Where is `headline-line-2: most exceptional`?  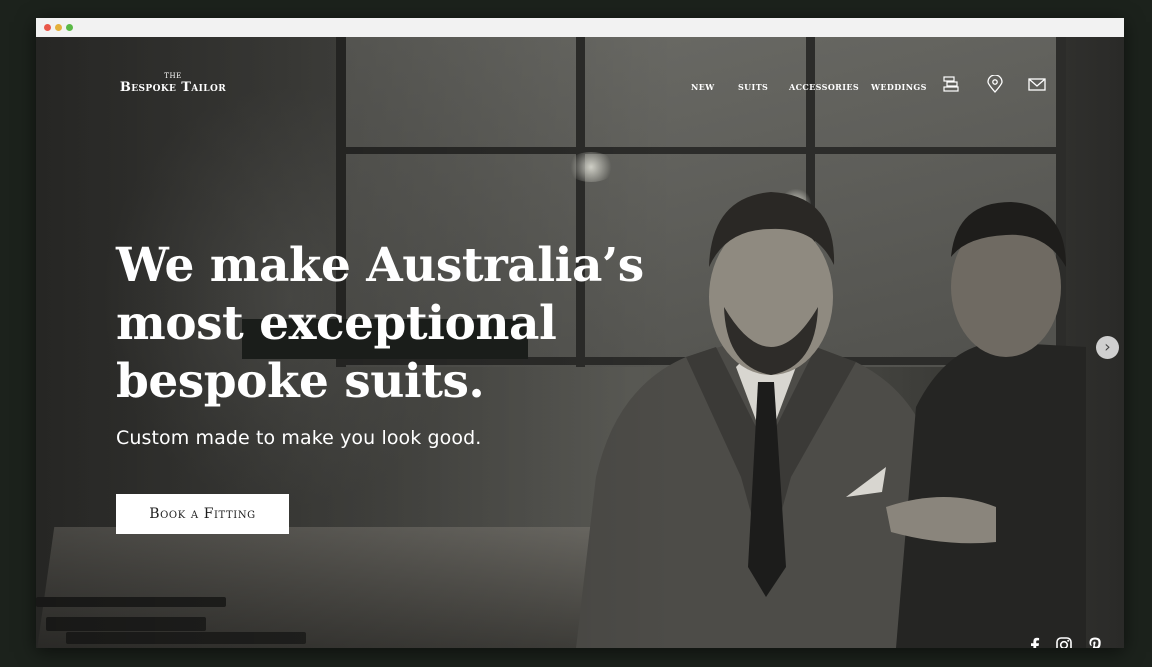
headline-line-2: most exceptional is located at coordinates (336, 323).